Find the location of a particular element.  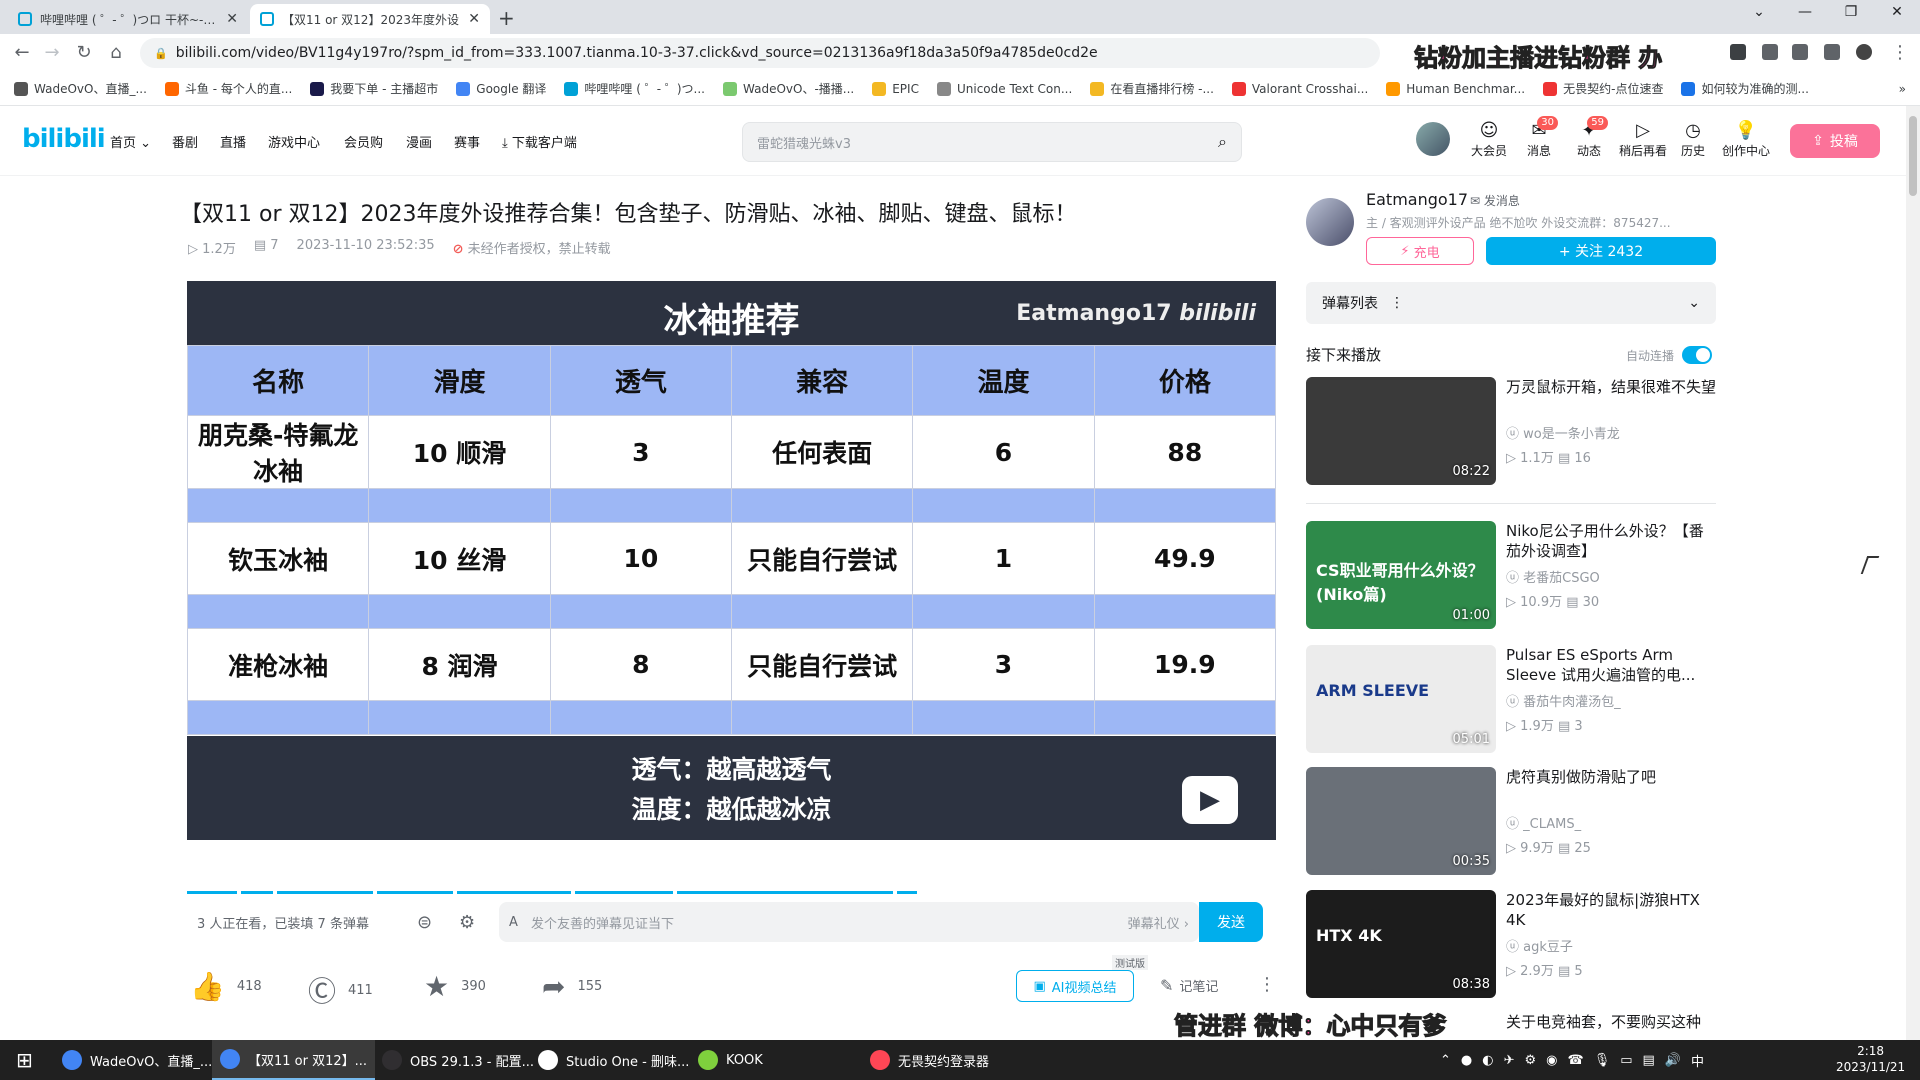

nav-game-center: 游戏中心 is located at coordinates (294, 141).